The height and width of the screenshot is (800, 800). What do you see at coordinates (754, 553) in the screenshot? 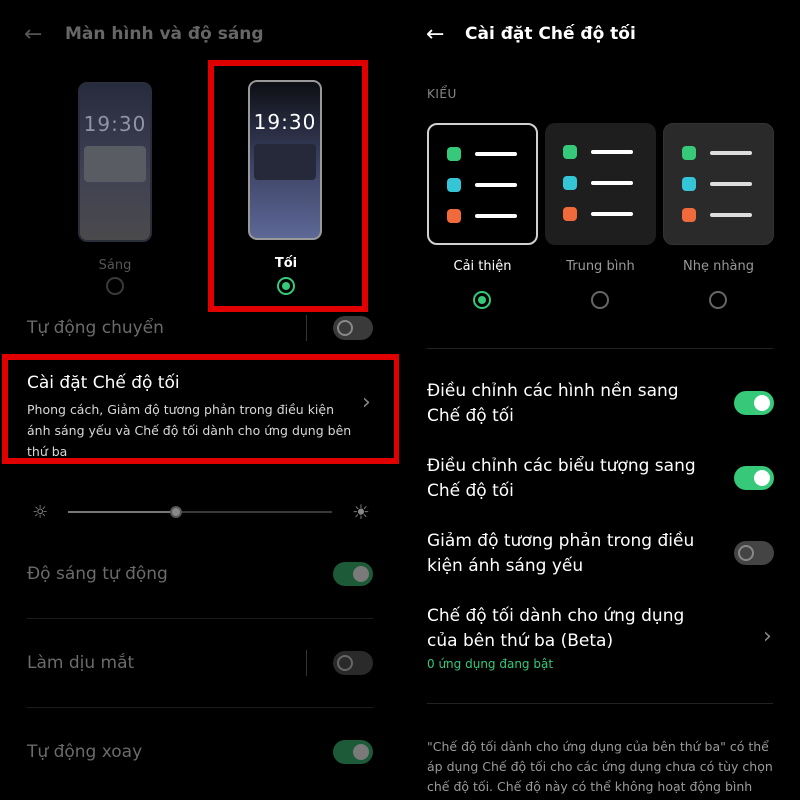
I see `reduce-contrast-toggle` at bounding box center [754, 553].